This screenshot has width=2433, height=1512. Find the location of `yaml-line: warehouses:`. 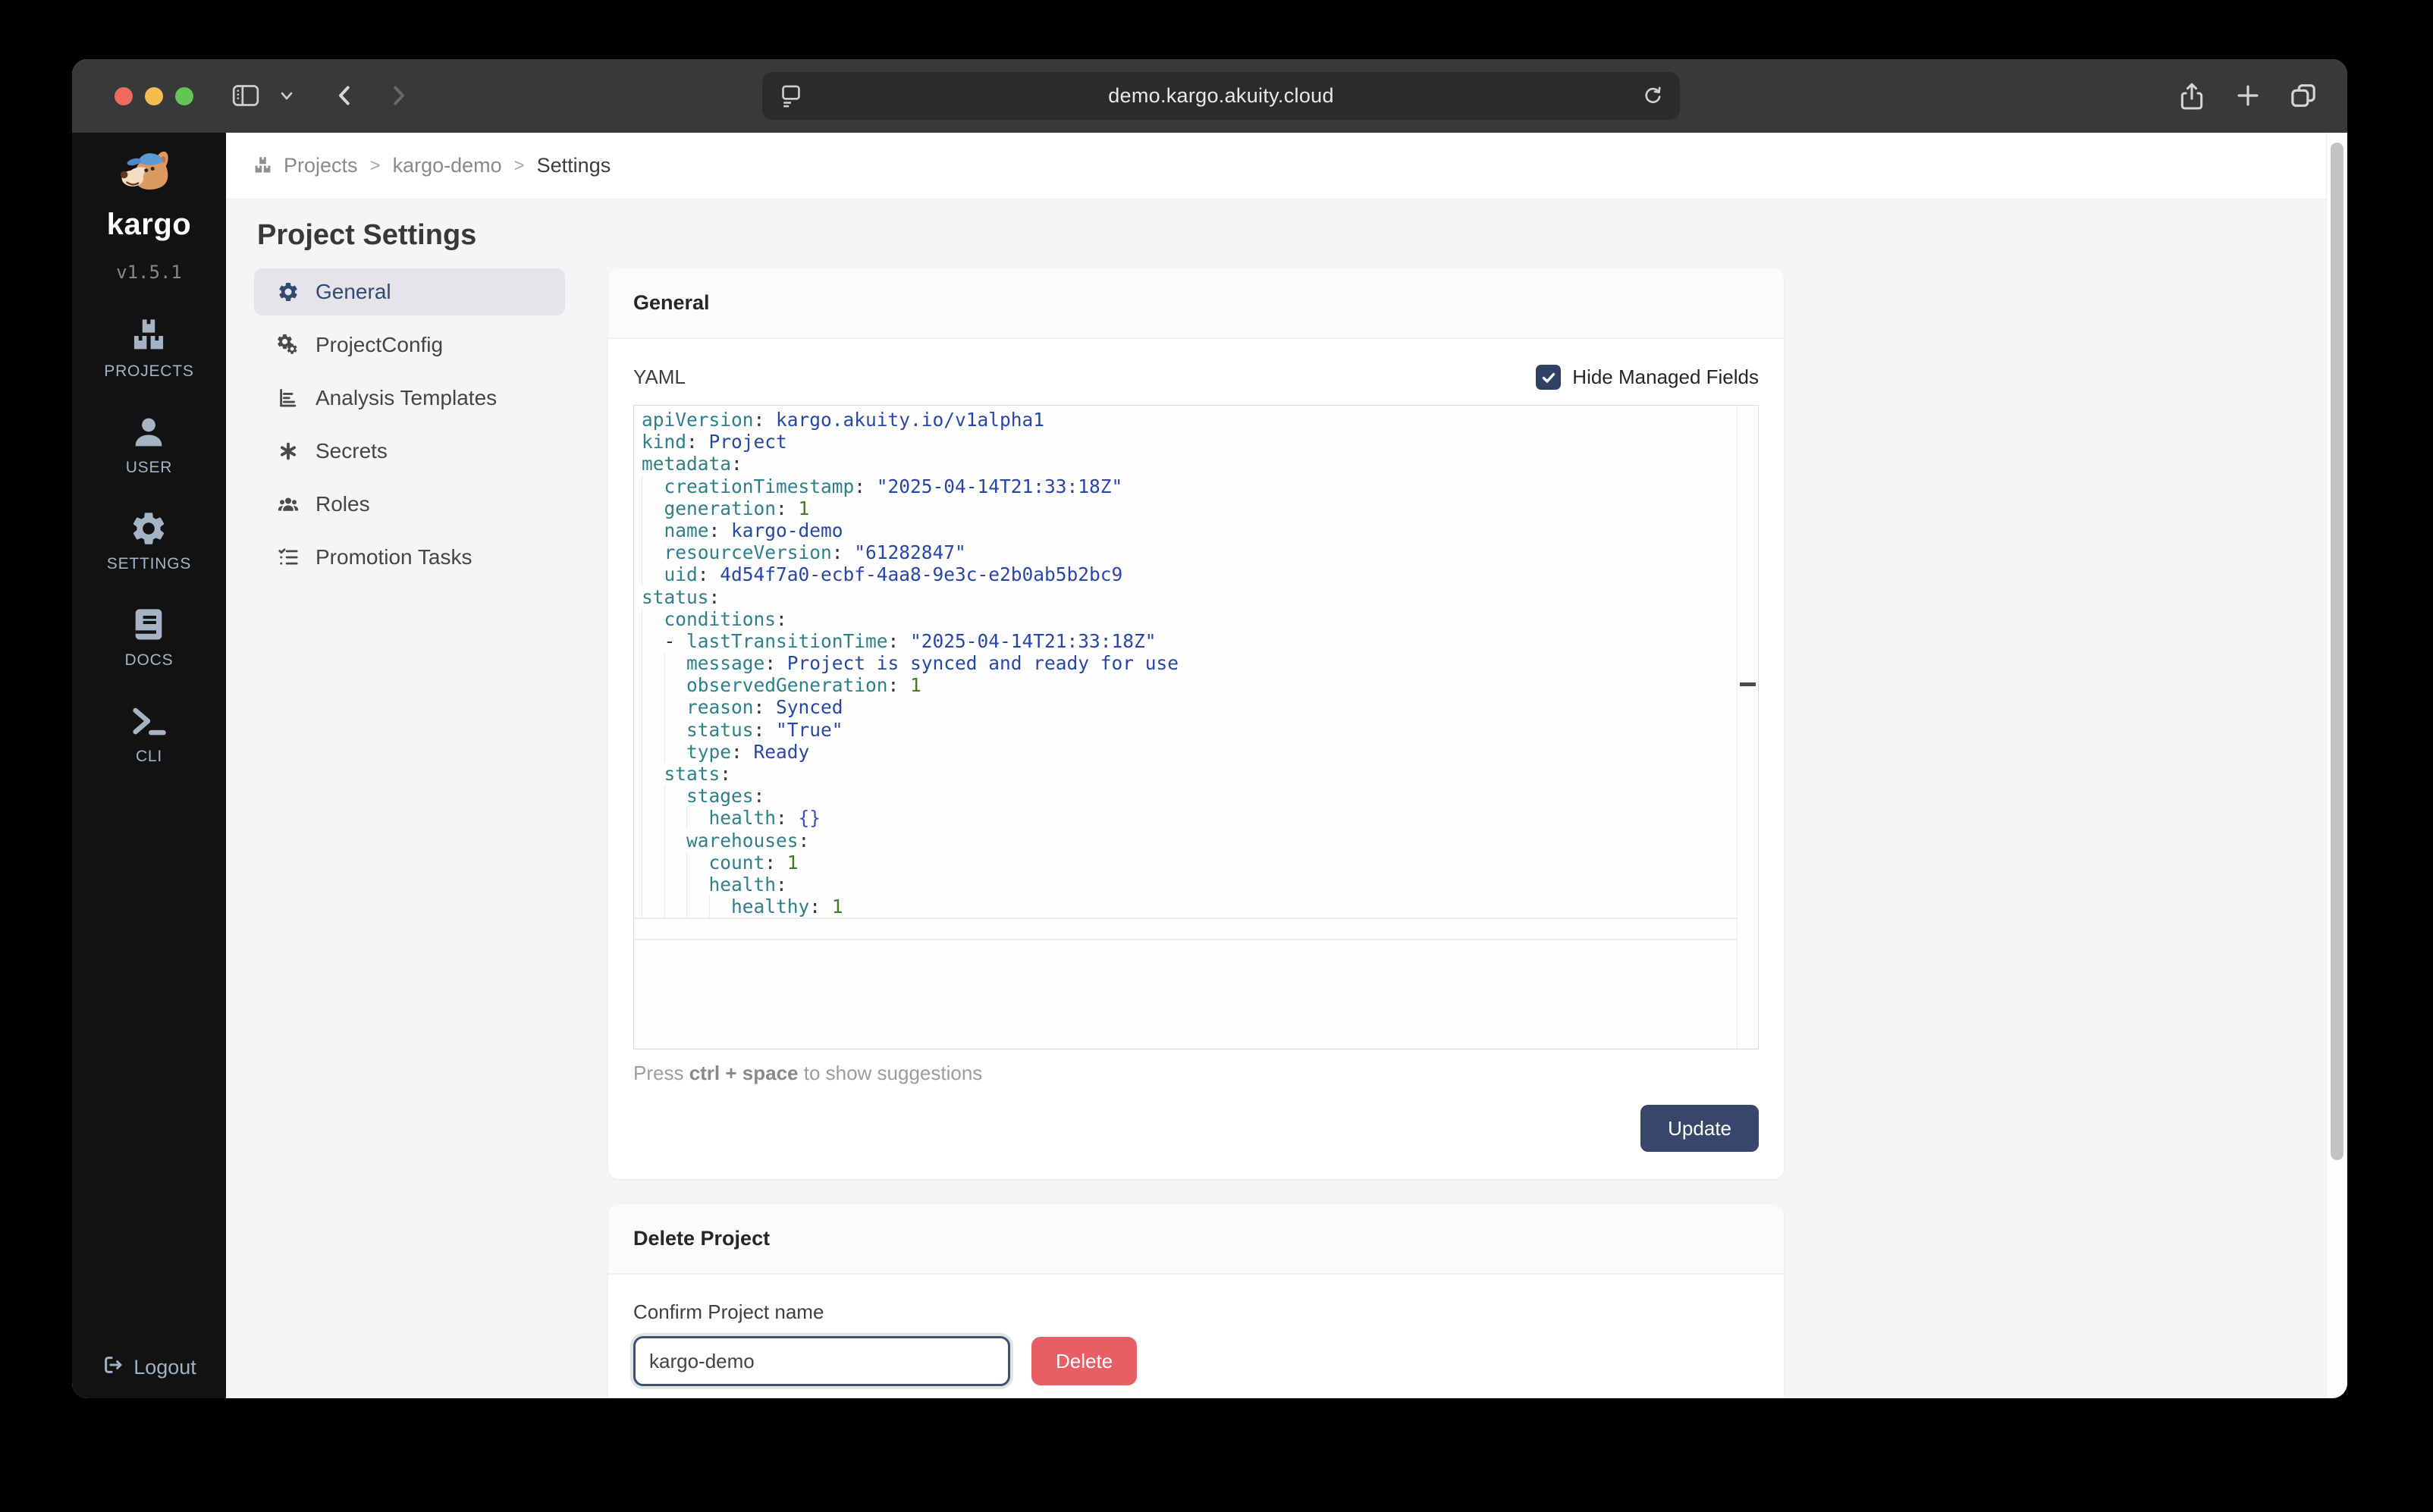

yaml-line: warehouses: is located at coordinates (1189, 840).